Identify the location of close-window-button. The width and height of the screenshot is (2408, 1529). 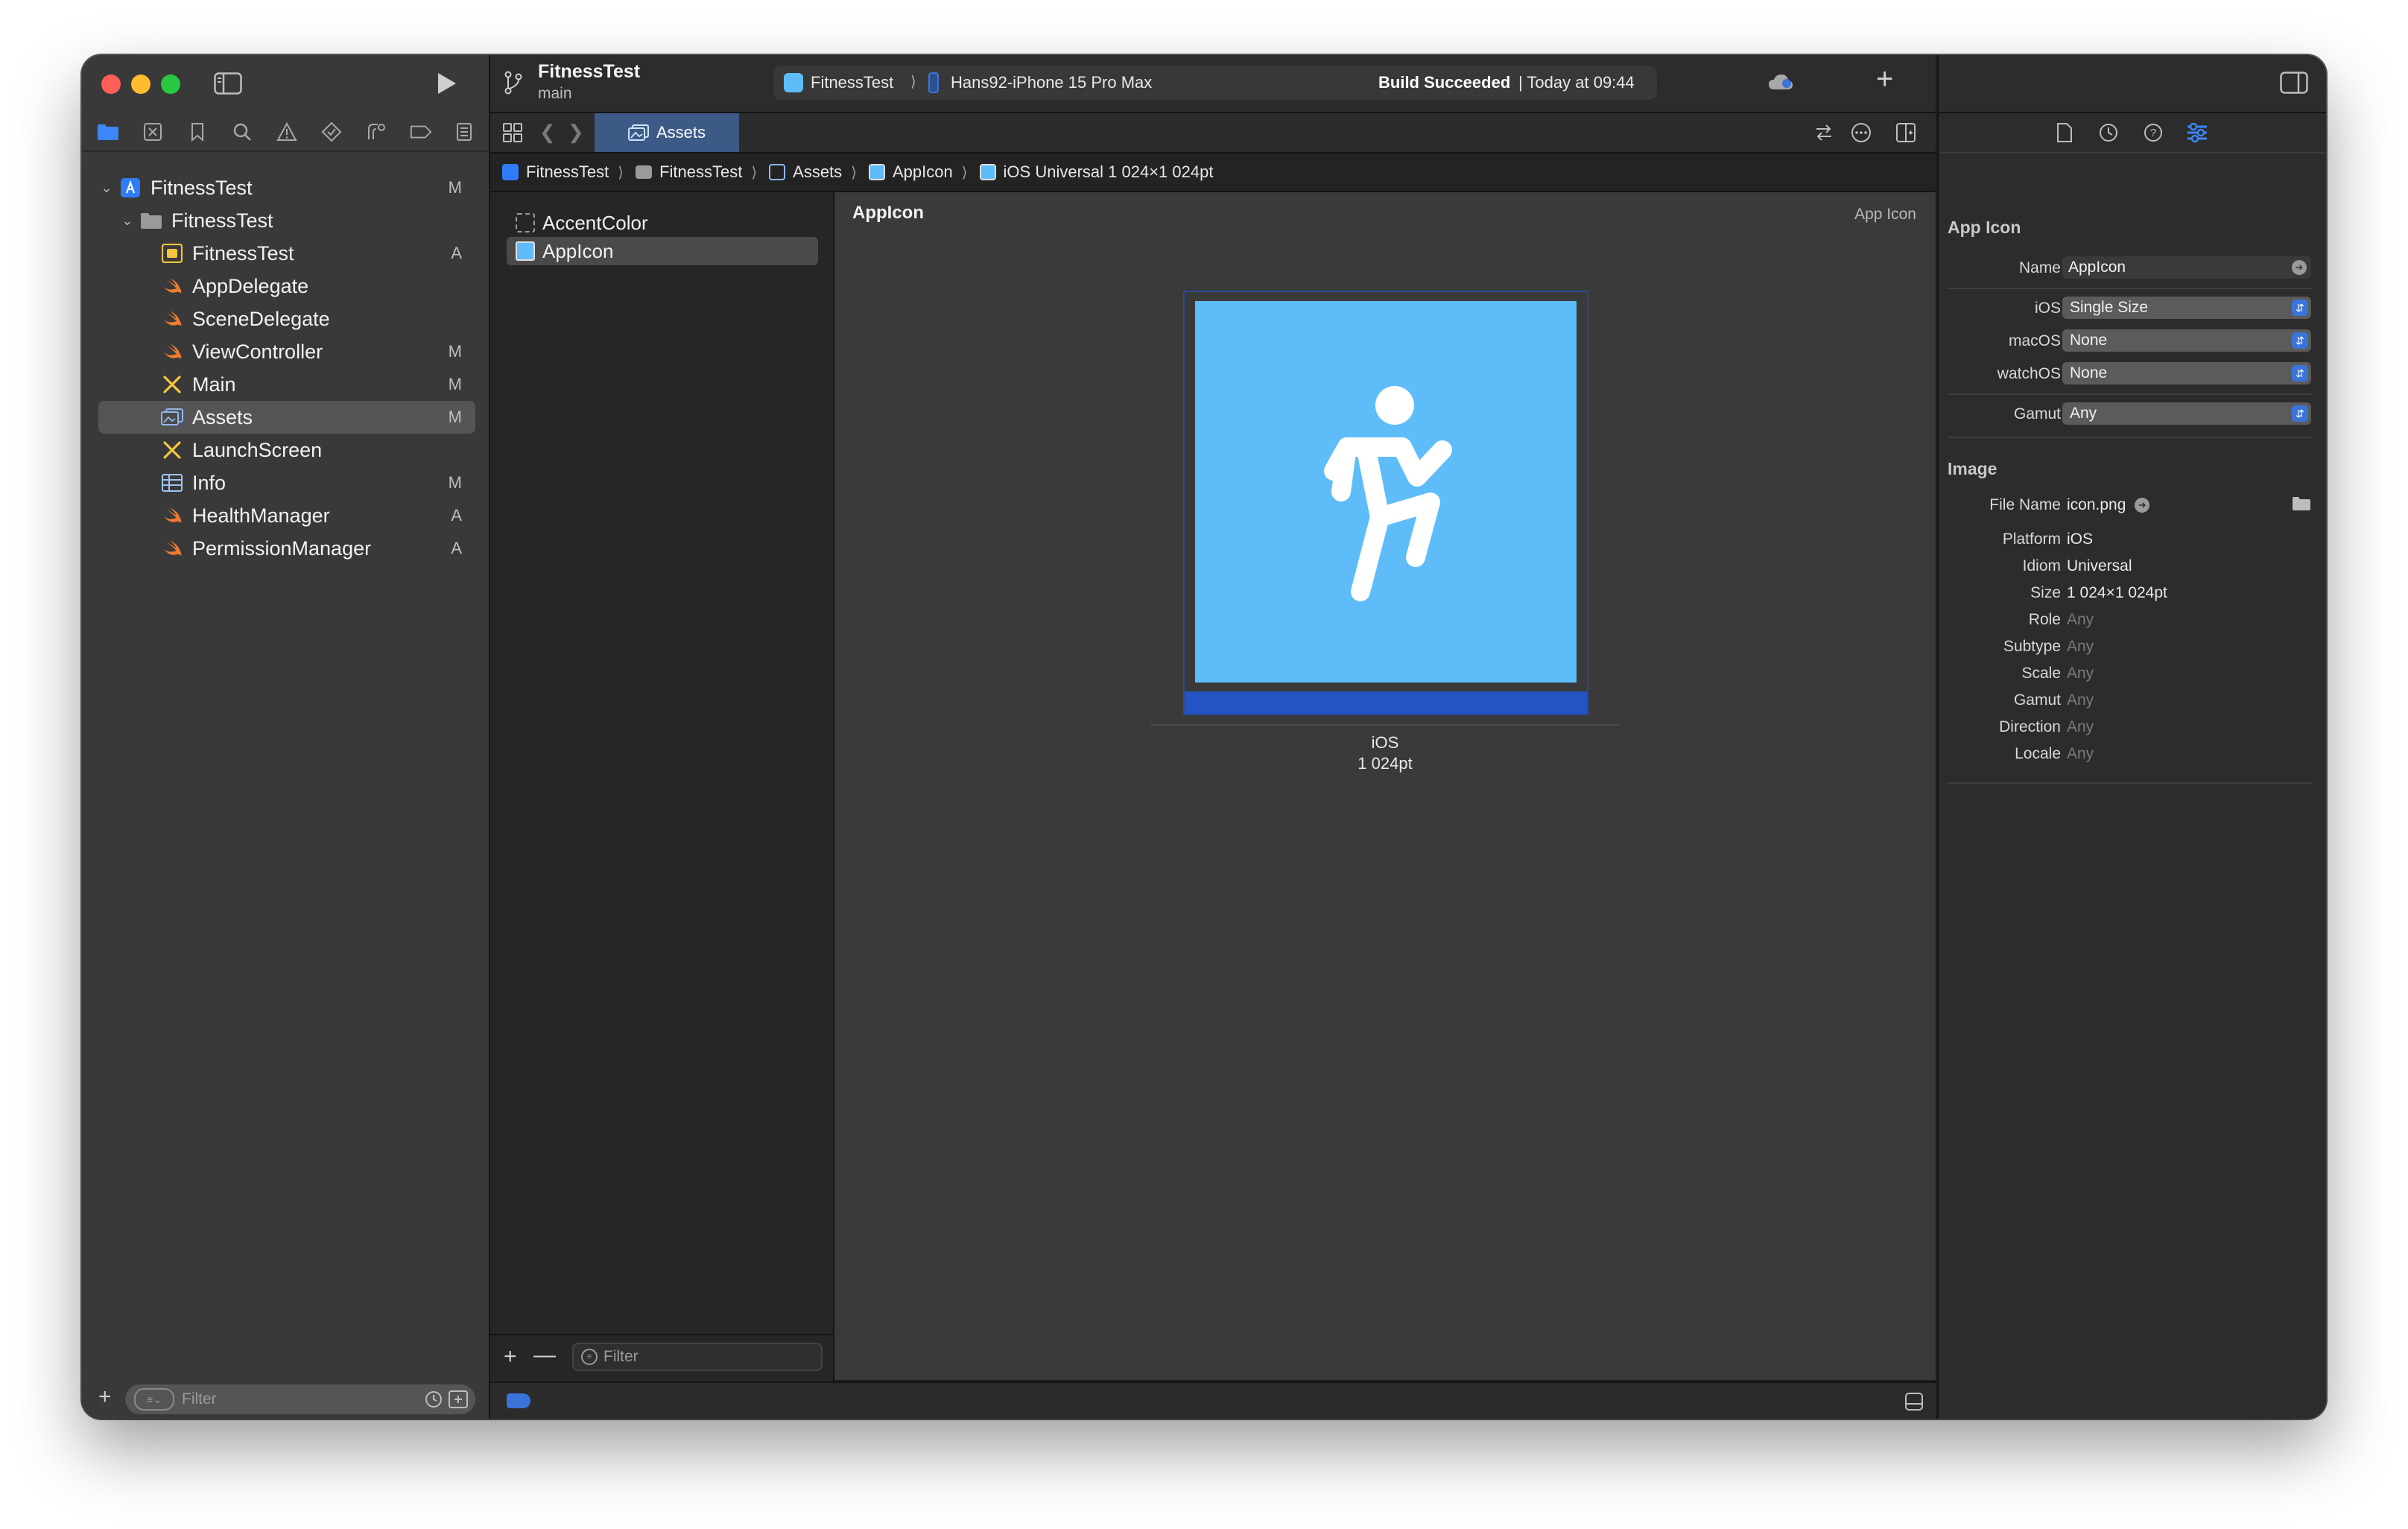
(111, 84).